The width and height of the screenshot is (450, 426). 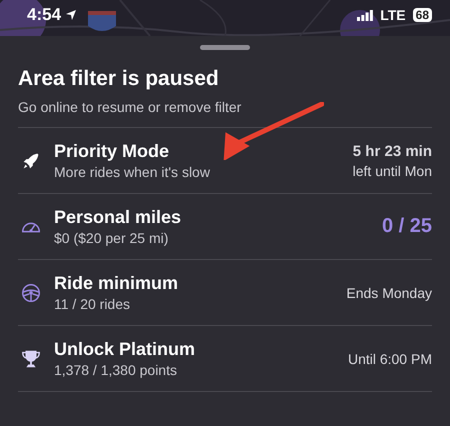 I want to click on network-type: LTE, so click(x=393, y=15).